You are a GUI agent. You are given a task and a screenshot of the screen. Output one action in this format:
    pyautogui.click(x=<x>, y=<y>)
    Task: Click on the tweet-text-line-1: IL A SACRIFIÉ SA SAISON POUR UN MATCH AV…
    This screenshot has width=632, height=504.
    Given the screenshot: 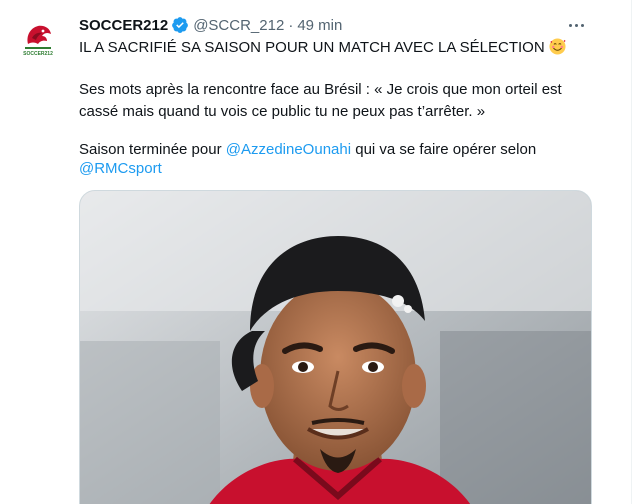 What is the action you would take?
    pyautogui.click(x=339, y=48)
    